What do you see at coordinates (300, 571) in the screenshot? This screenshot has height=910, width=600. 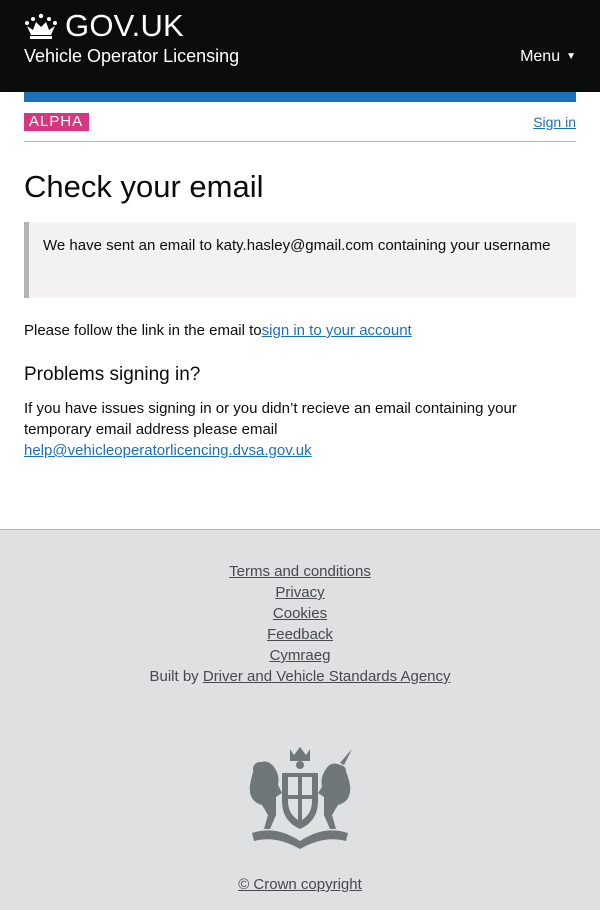 I see `footer-link-terms: Terms and conditions` at bounding box center [300, 571].